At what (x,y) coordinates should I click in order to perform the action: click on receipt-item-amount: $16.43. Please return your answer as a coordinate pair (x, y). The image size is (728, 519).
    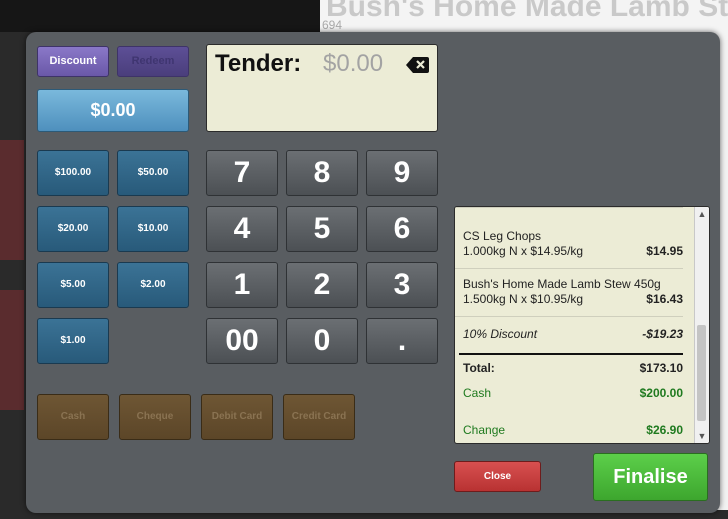
    Looking at the image, I should click on (664, 299).